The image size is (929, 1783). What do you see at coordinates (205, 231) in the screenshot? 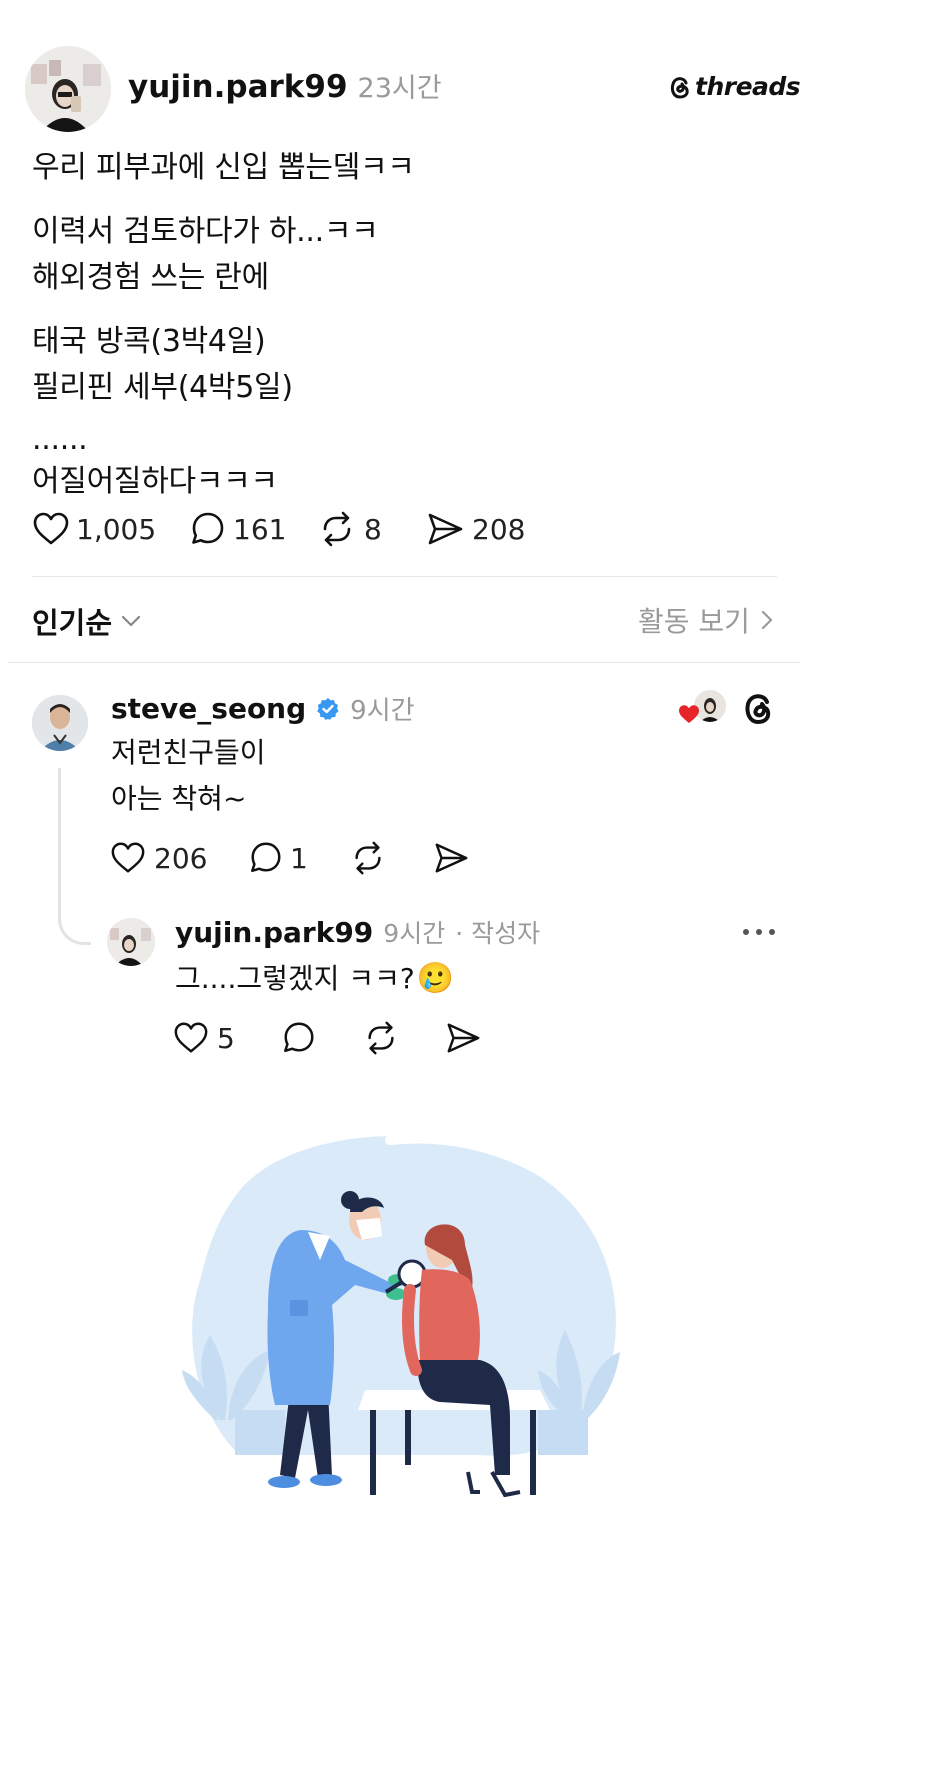
I see `post-line: 이력서 검토하다가 하...ㅋㅋ` at bounding box center [205, 231].